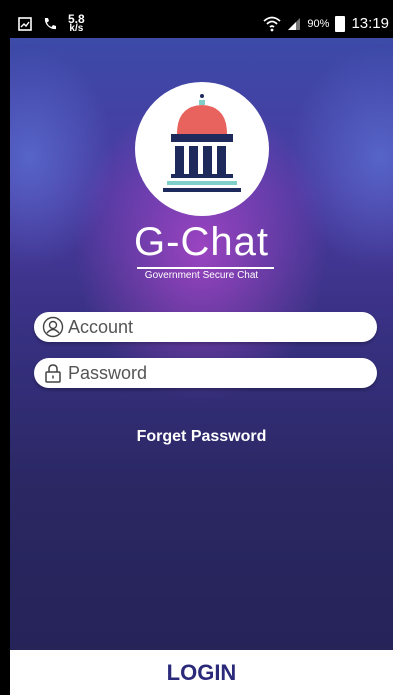 This screenshot has height=695, width=393. What do you see at coordinates (340, 23) in the screenshot?
I see `battery-icon` at bounding box center [340, 23].